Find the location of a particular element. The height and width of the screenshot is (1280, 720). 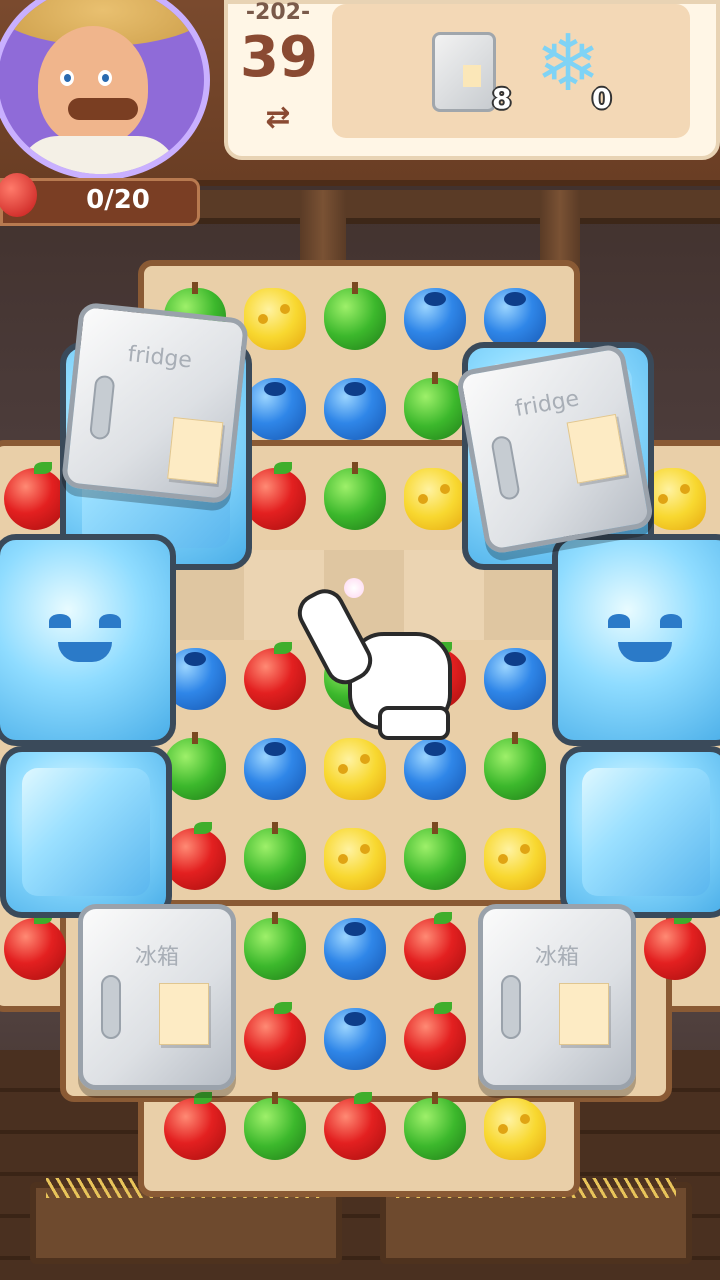

swap-icon: ⇄ is located at coordinates (278, 117).